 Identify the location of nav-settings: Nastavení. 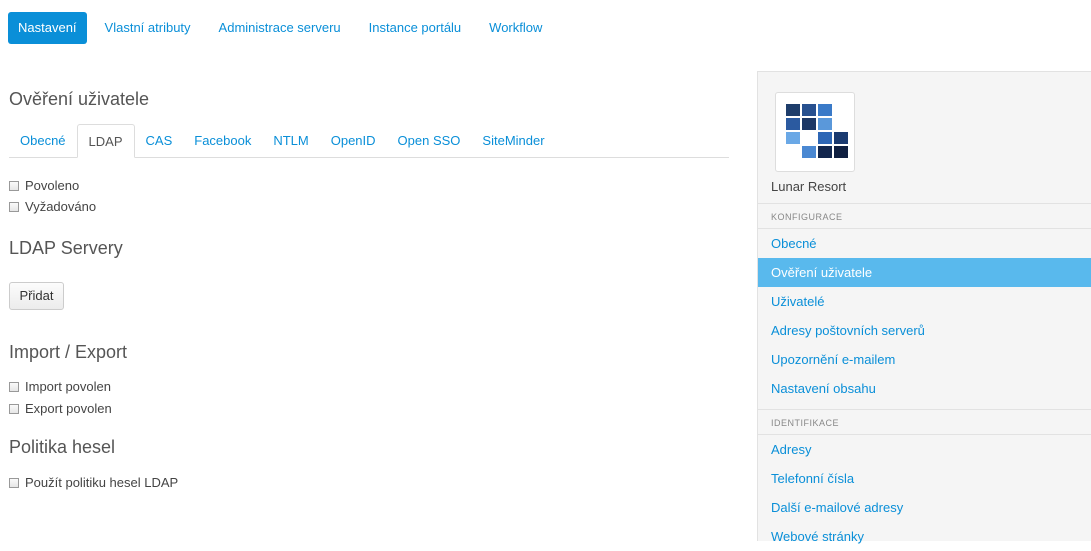
(47, 28).